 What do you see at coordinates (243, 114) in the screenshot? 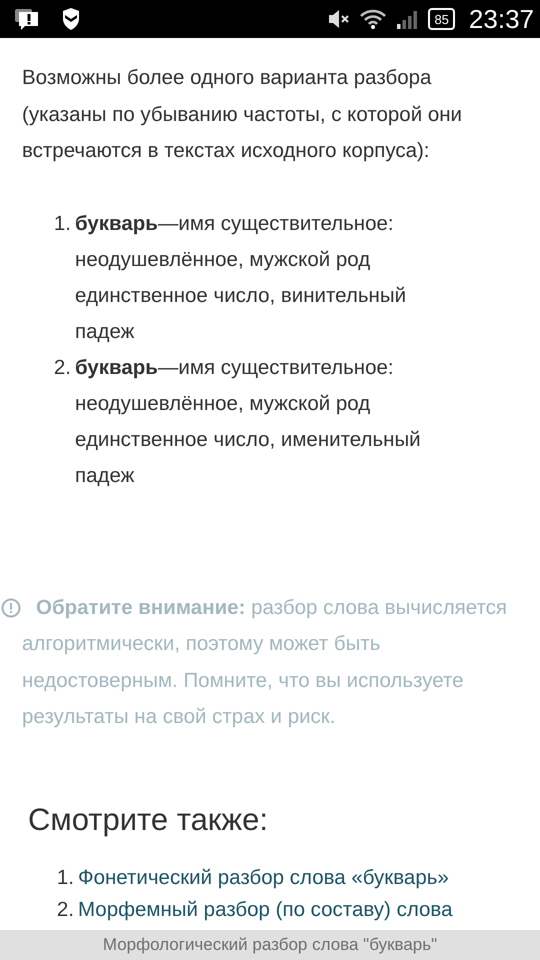
I see `paragraph: Возможны более одного варианта разбора (указаны по убыванию частоты, с которой они встречаются в текстах исходного корпуса):` at bounding box center [243, 114].